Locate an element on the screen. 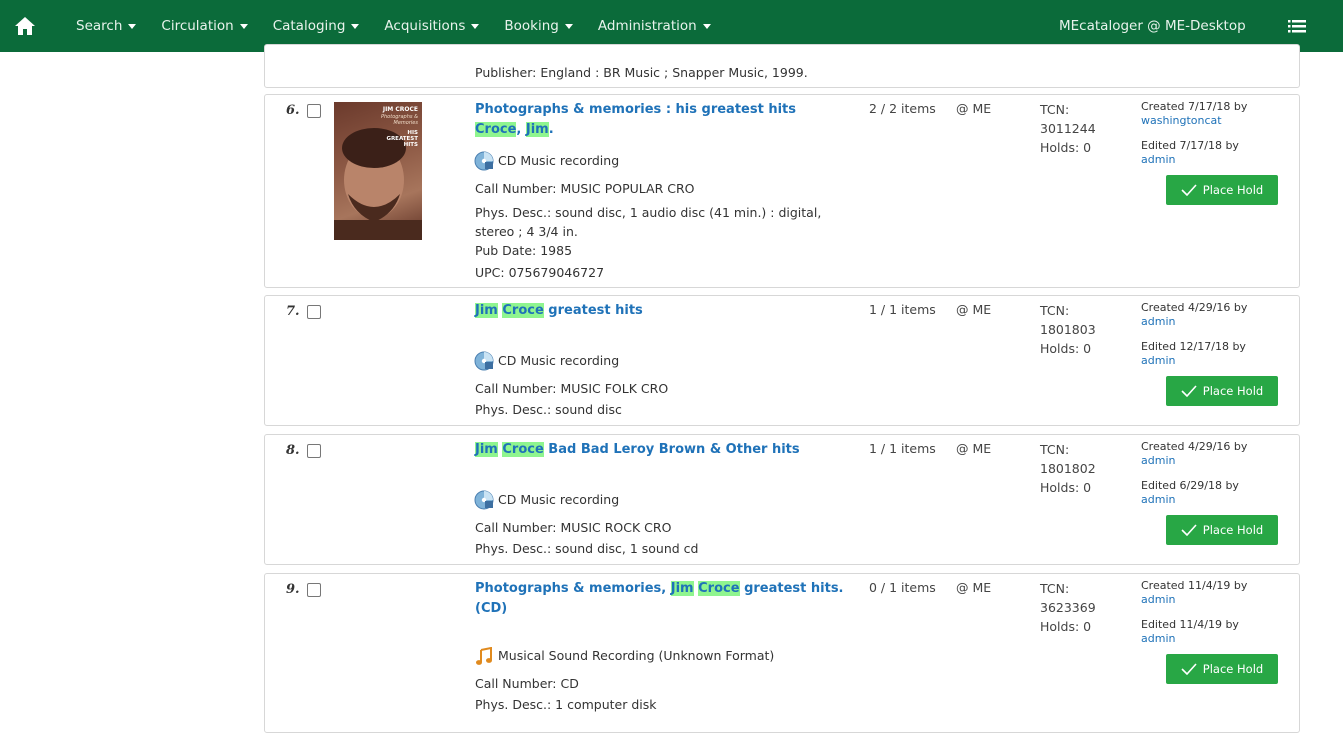 The width and height of the screenshot is (1343, 733). created-info: Created 11/4/19 by is located at coordinates (1194, 585).